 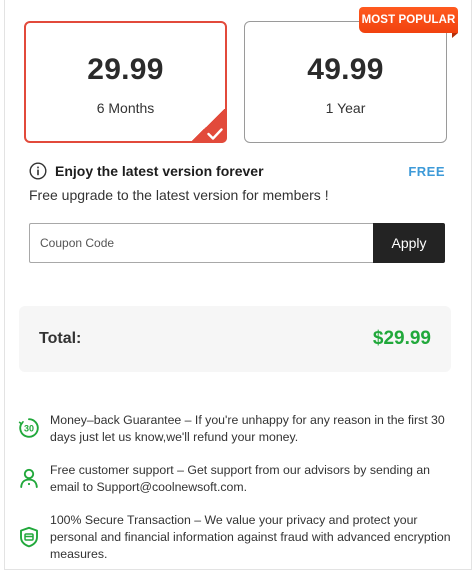 What do you see at coordinates (235, 339) in the screenshot?
I see `order-total: Total: $29.99` at bounding box center [235, 339].